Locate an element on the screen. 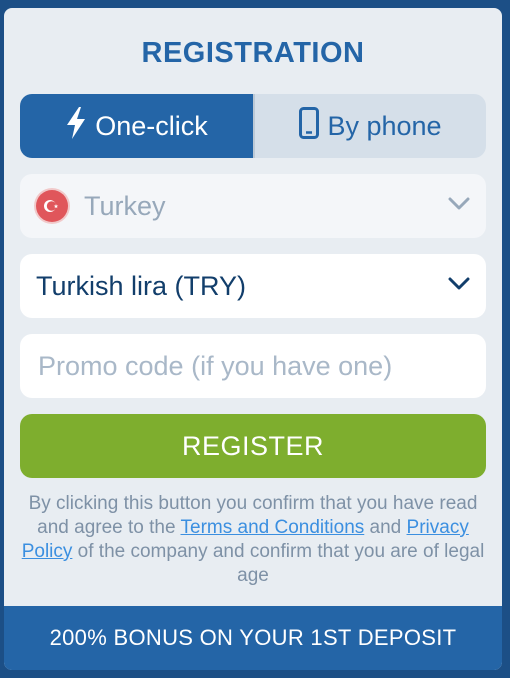 The height and width of the screenshot is (678, 510). tab-by-phone-label: By phone is located at coordinates (384, 125).